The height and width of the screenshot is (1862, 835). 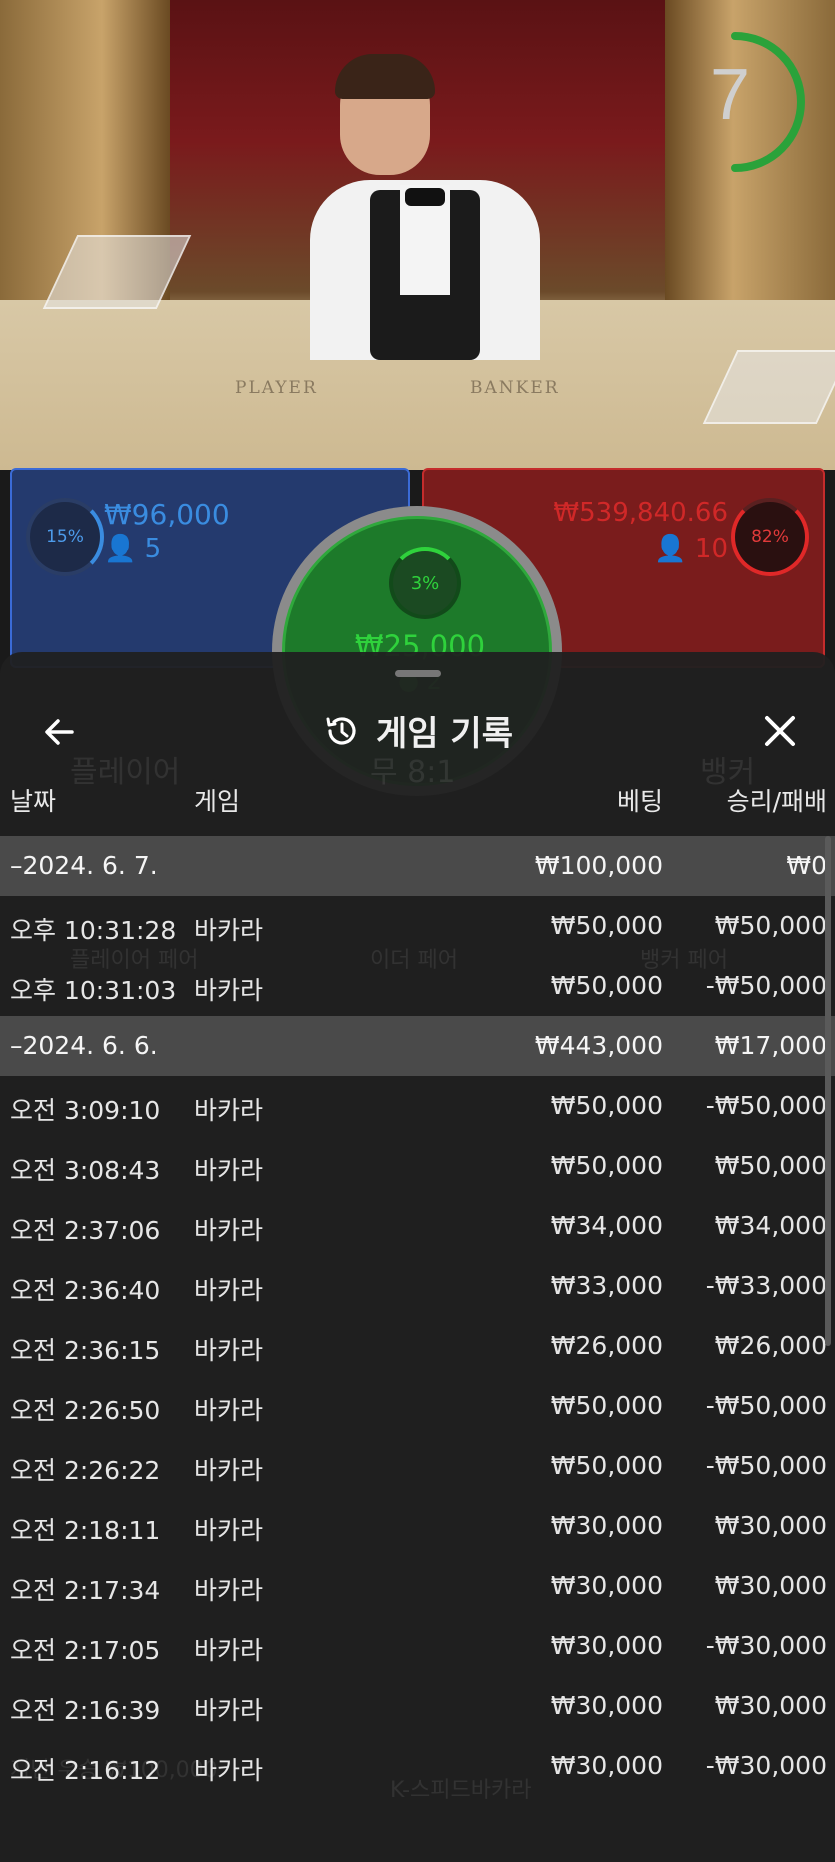 What do you see at coordinates (417, 1106) in the screenshot?
I see `history-row: 오전 3:09:10 바카라 ₩50,000 -₩50,000` at bounding box center [417, 1106].